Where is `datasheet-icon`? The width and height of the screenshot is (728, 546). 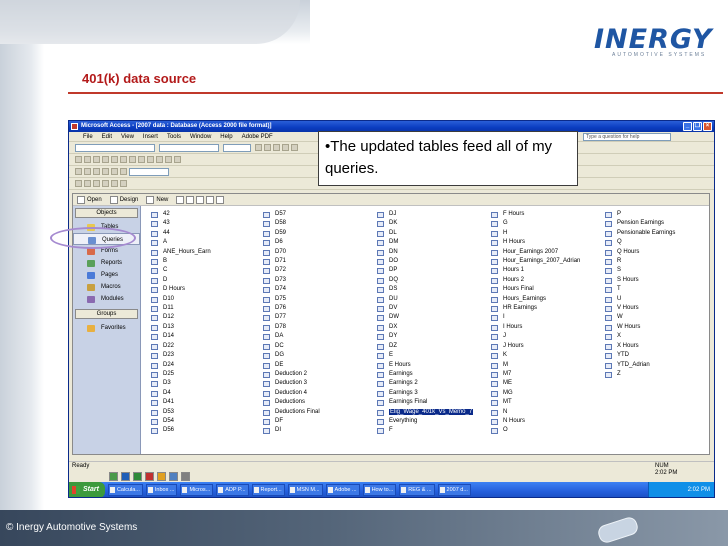
datasheet-icon is located at coordinates (87, 171).